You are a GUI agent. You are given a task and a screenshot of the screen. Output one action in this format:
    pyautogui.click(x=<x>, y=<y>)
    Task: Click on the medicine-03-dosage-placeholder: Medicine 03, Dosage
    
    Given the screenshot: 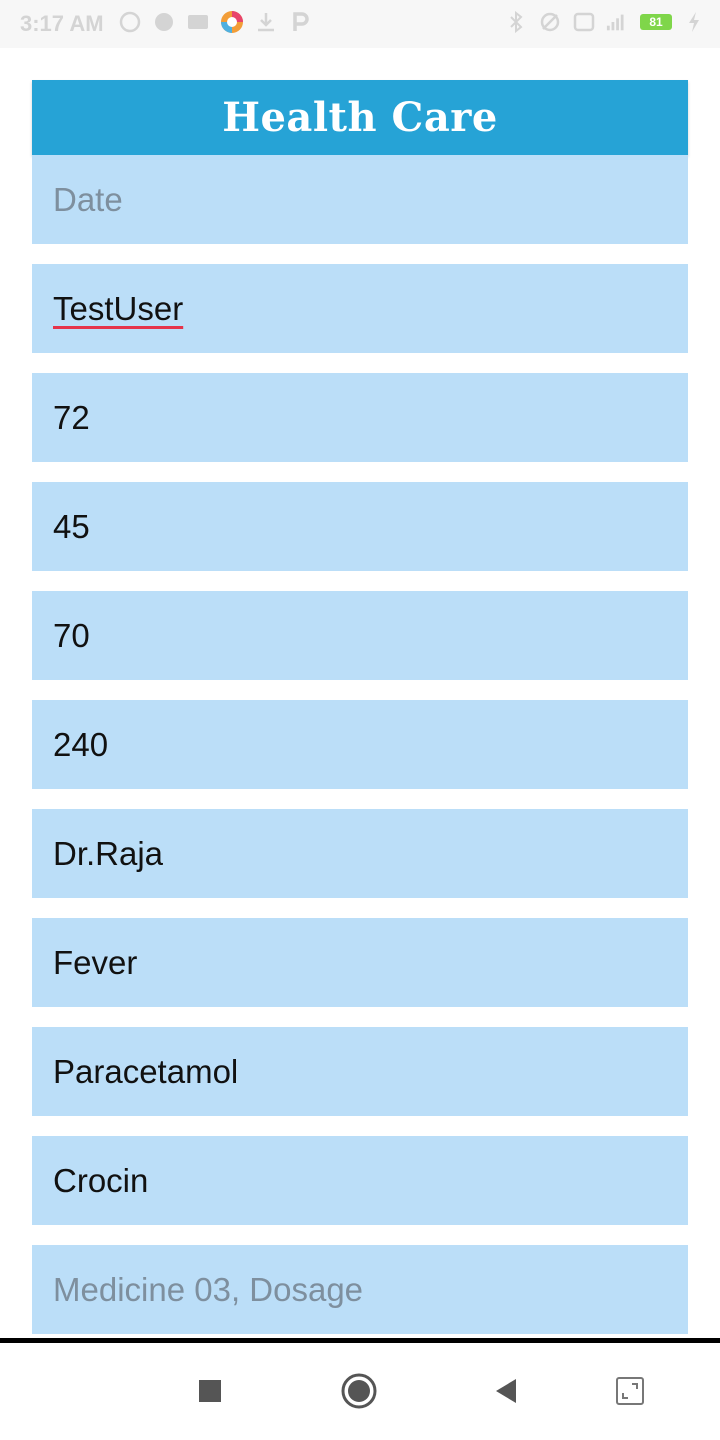 What is the action you would take?
    pyautogui.click(x=208, y=1289)
    